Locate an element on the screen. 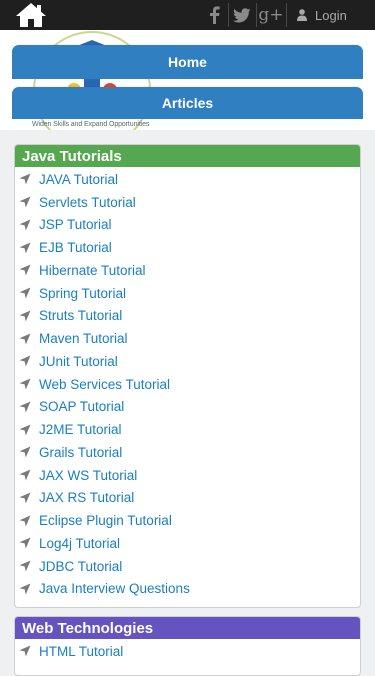 The height and width of the screenshot is (676, 375). login-label: Login is located at coordinates (331, 15).